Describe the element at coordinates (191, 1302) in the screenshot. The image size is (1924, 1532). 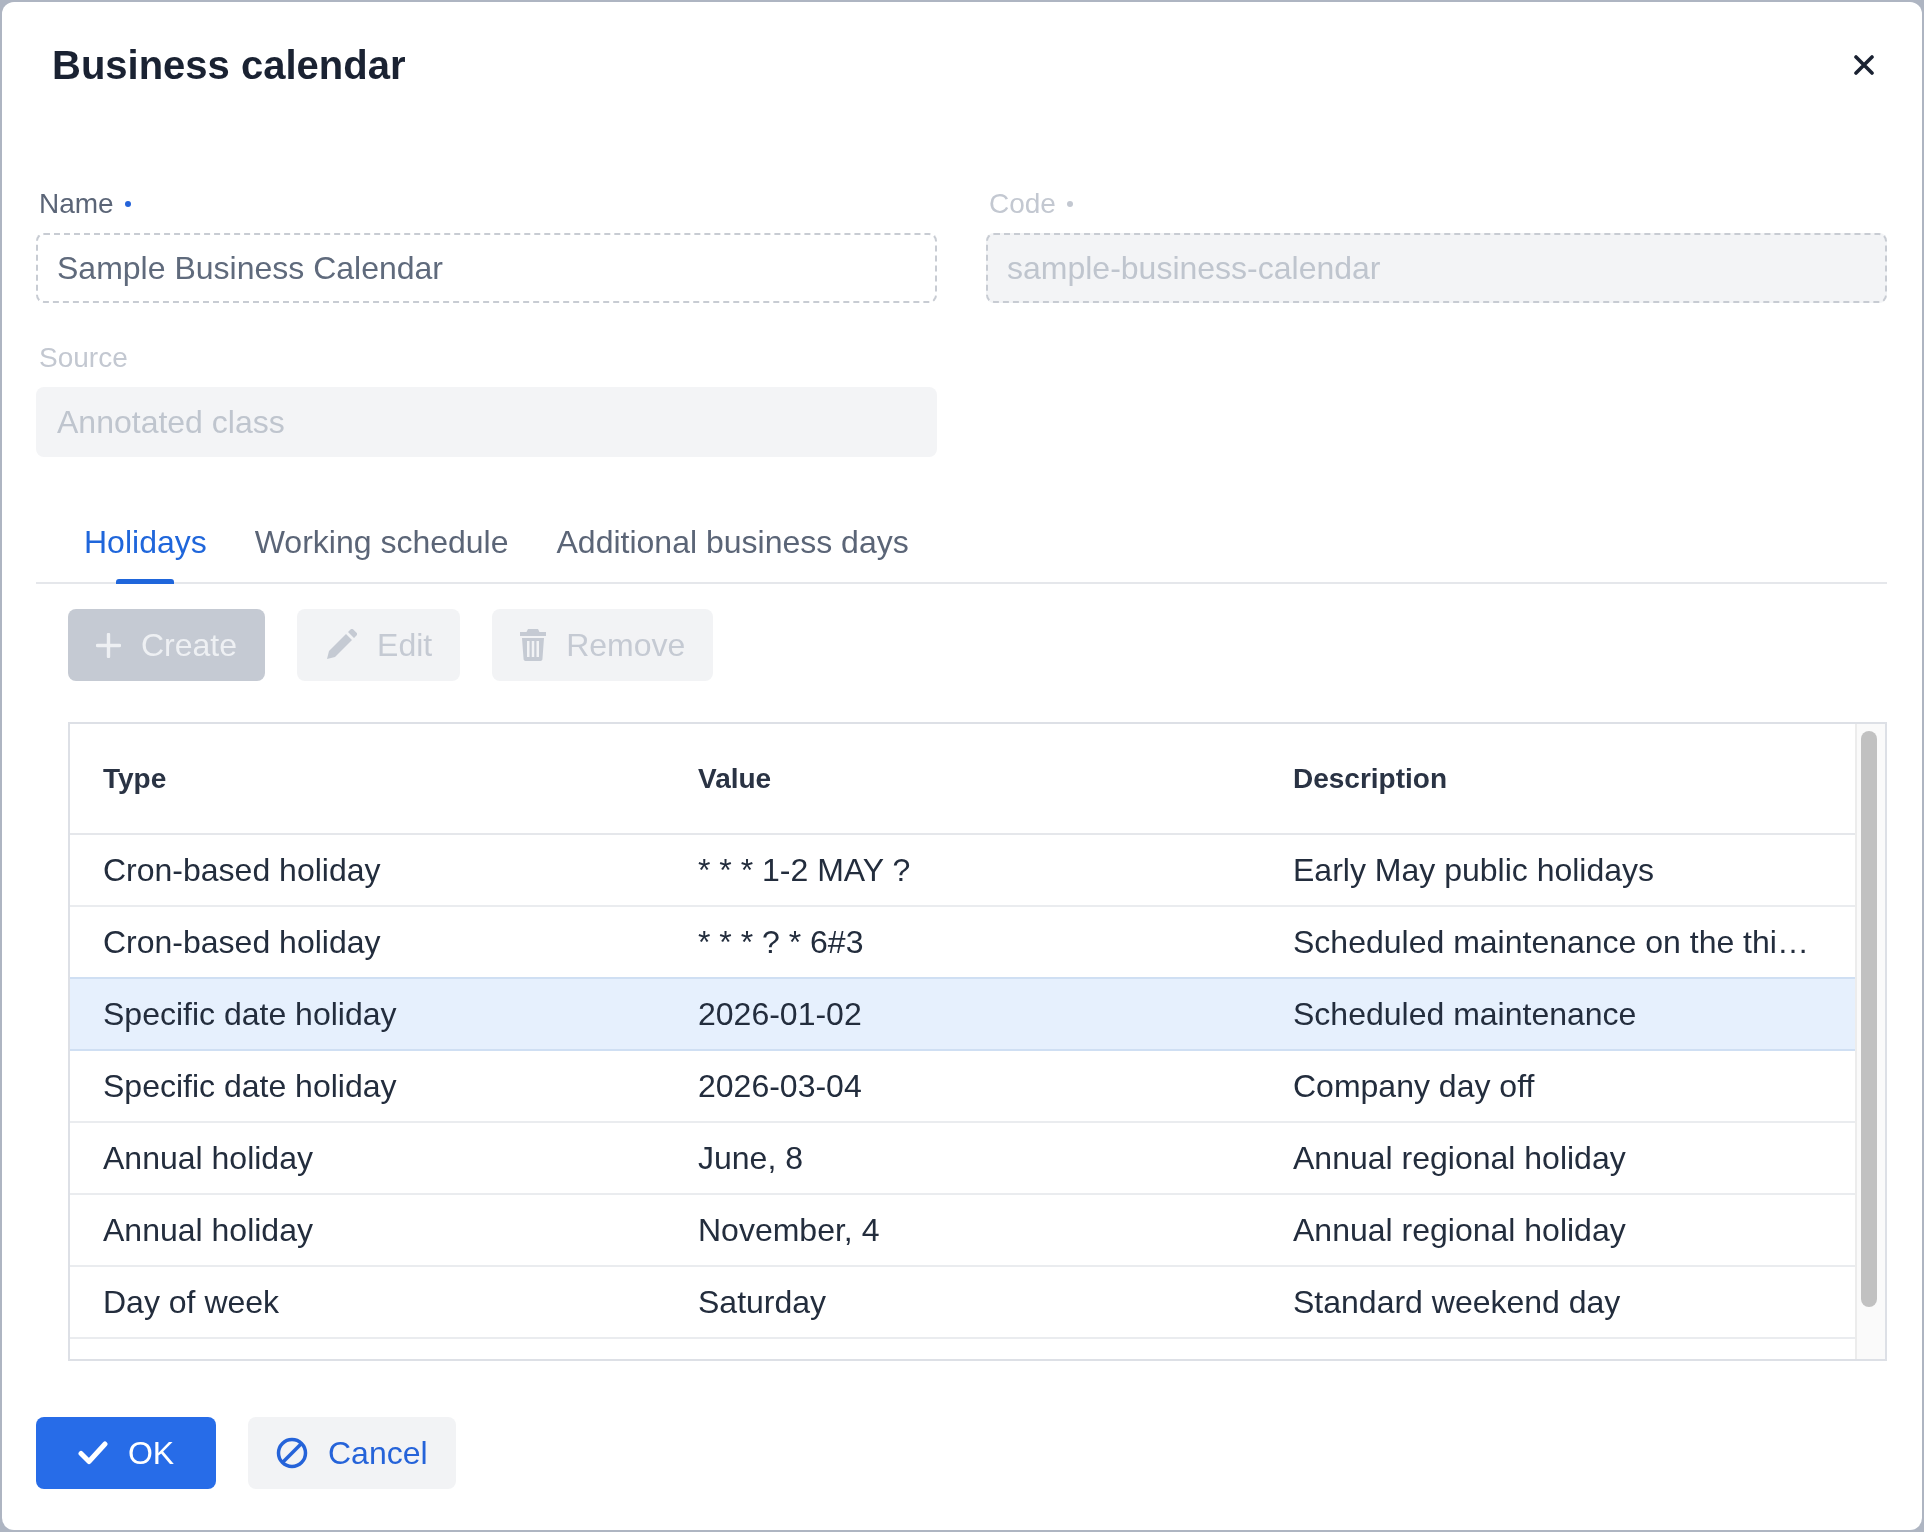
I see `table-cell-text: Day of week` at that location.